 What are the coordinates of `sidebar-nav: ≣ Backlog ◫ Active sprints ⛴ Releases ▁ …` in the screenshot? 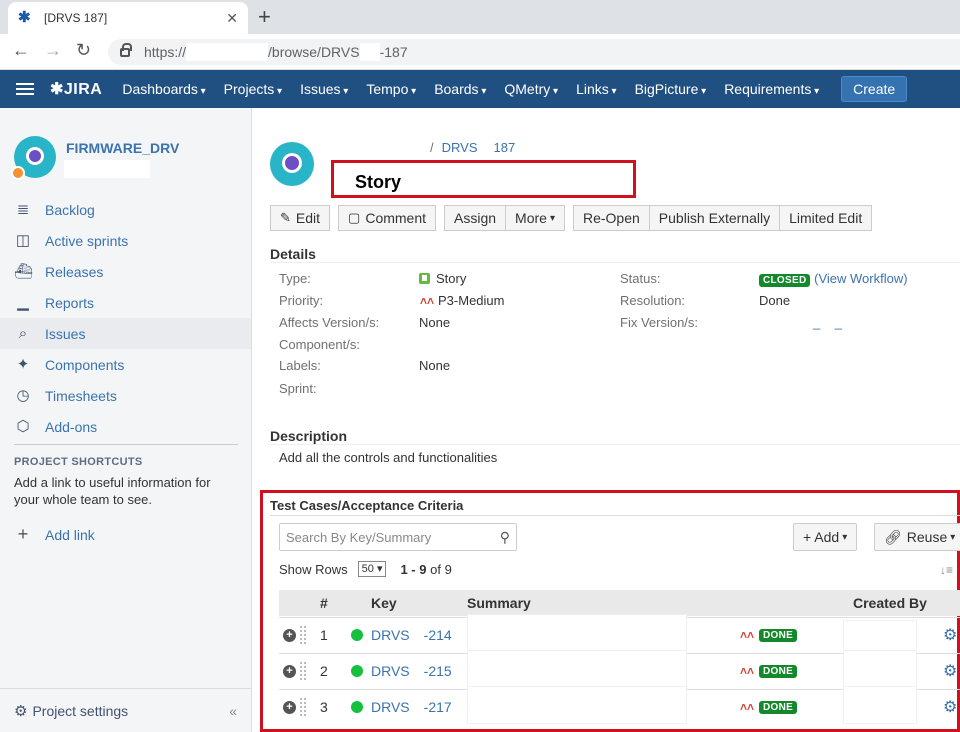 It's located at (125, 318).